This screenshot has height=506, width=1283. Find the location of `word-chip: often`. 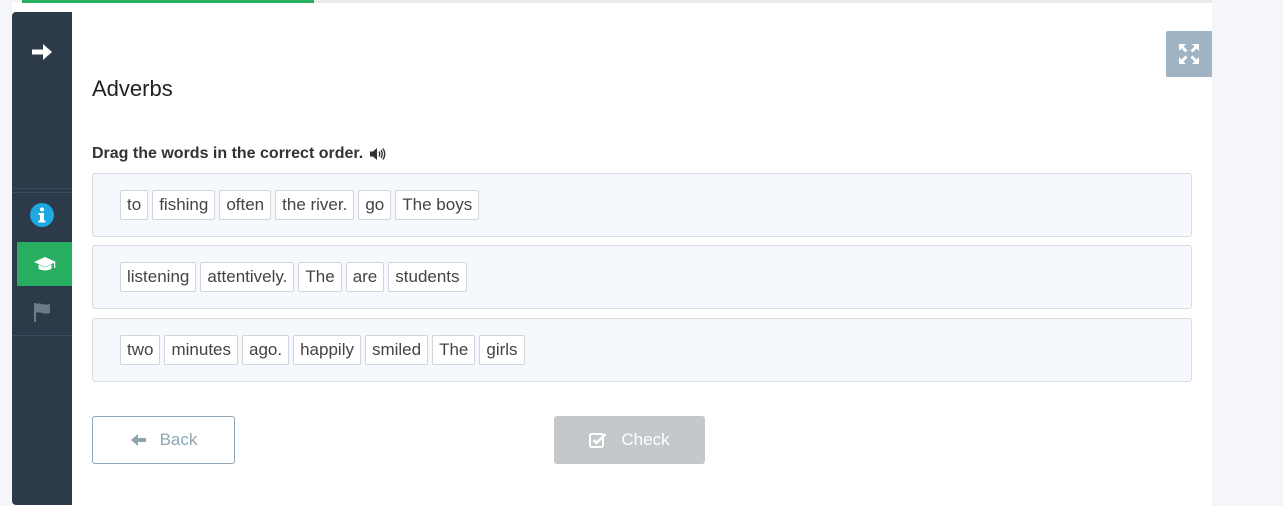

word-chip: often is located at coordinates (245, 205).